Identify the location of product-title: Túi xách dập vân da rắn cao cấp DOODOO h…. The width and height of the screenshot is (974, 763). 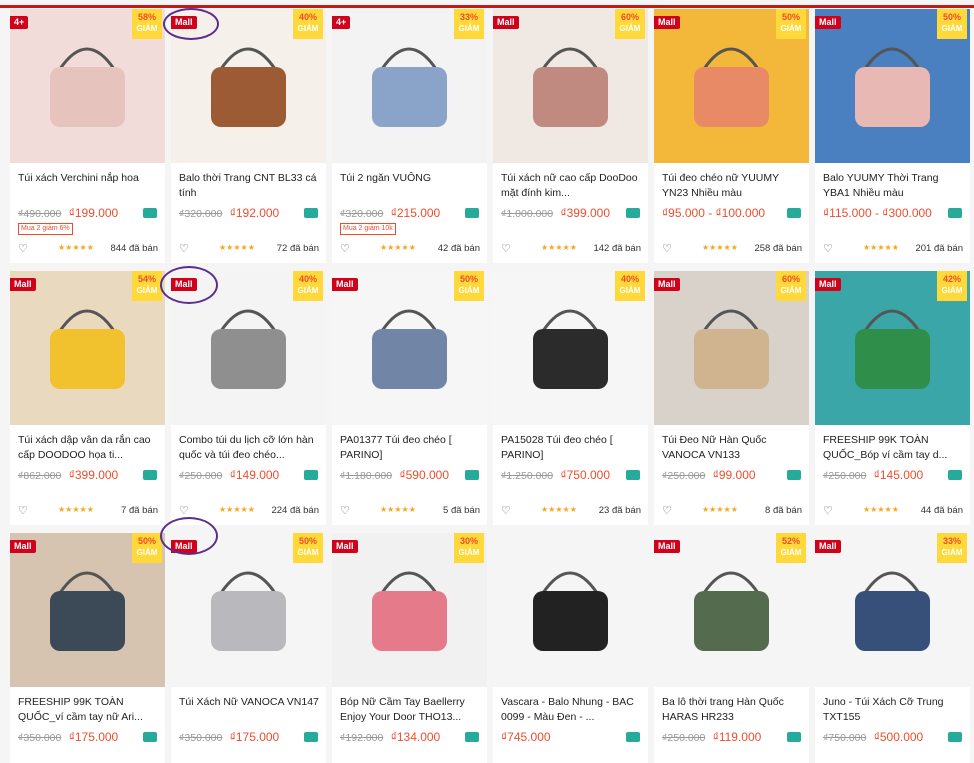
(88, 448).